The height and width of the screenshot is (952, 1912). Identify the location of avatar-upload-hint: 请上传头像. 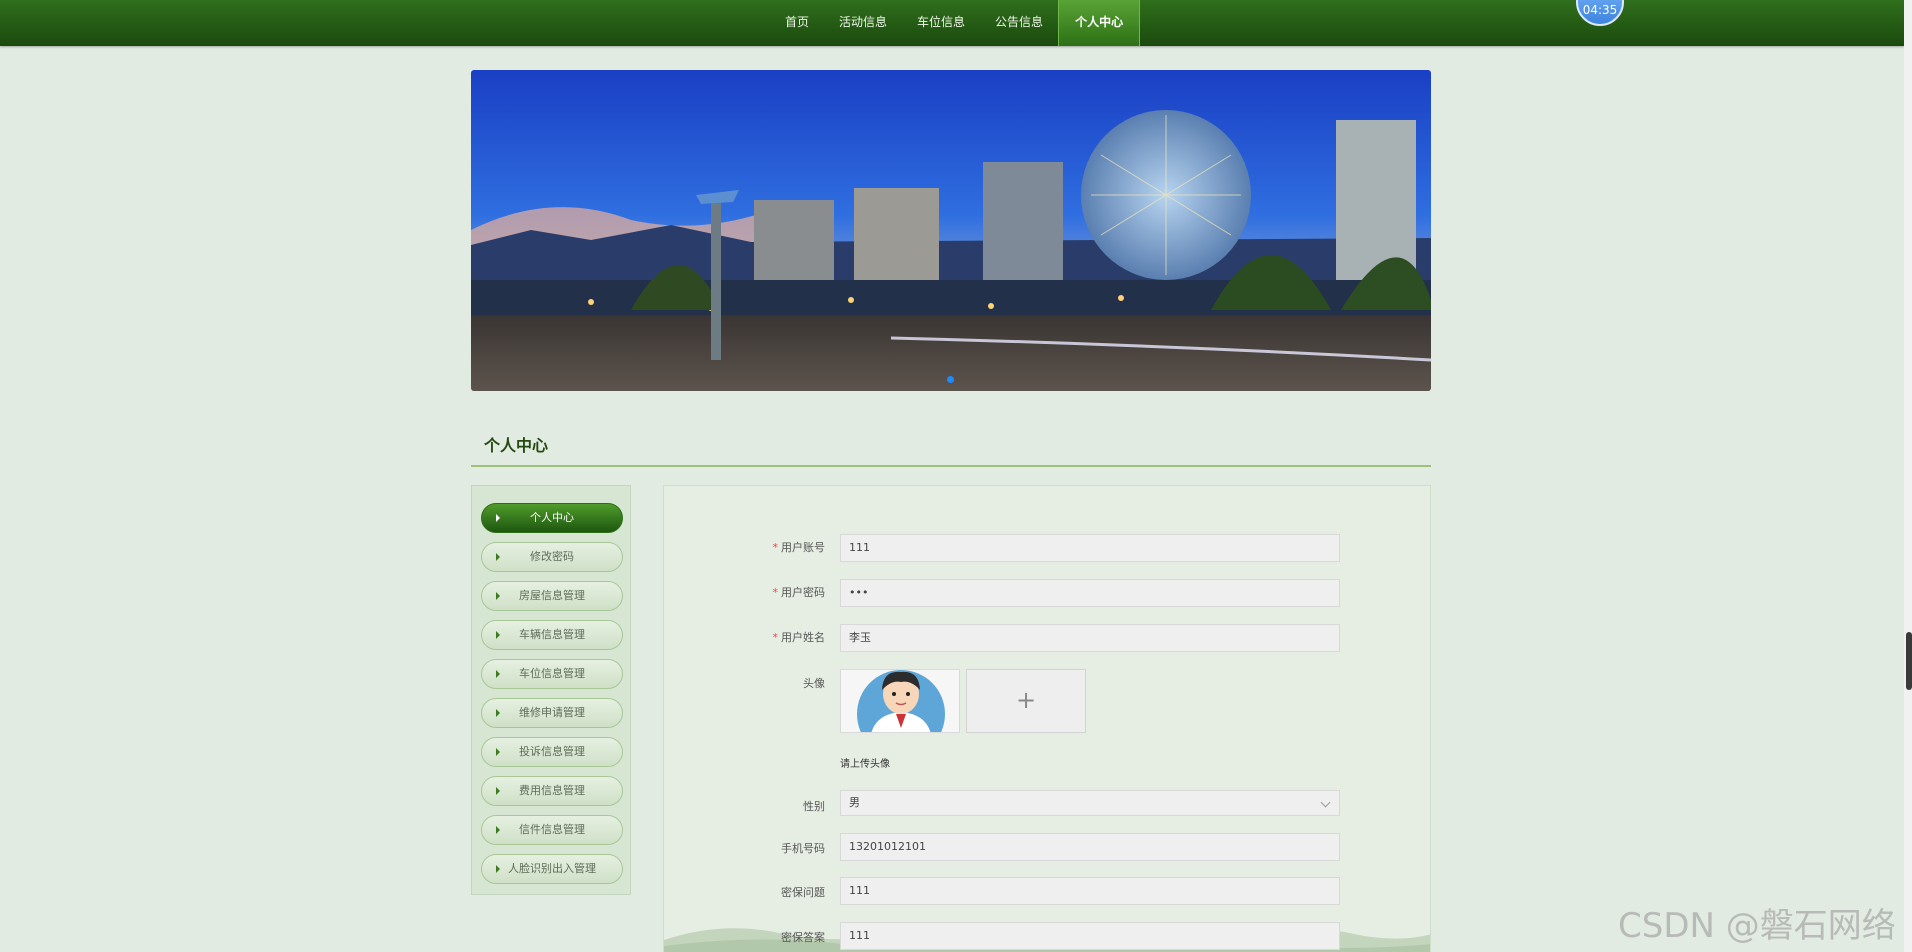
(865, 764).